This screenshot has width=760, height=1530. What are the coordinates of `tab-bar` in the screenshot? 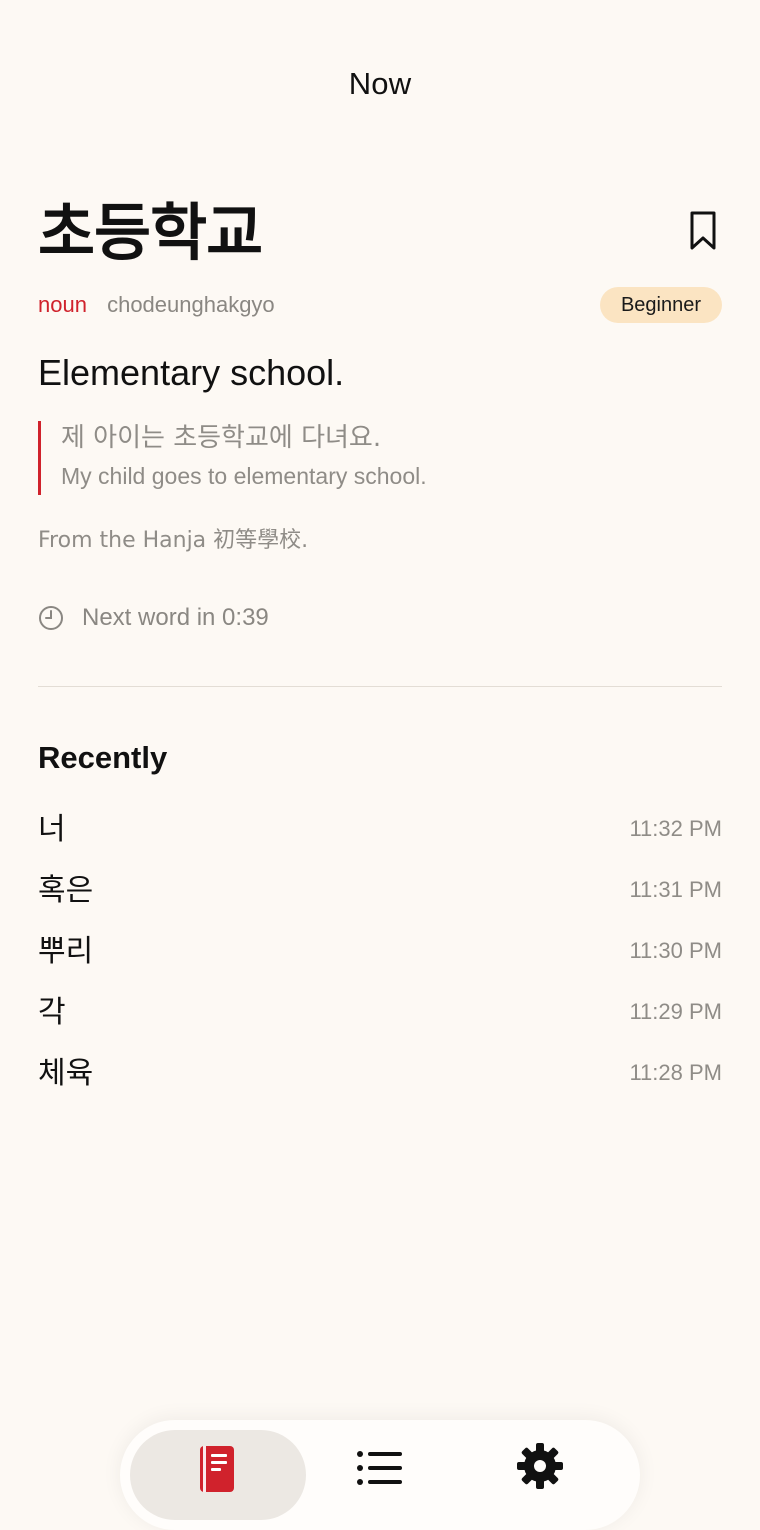 It's located at (380, 1475).